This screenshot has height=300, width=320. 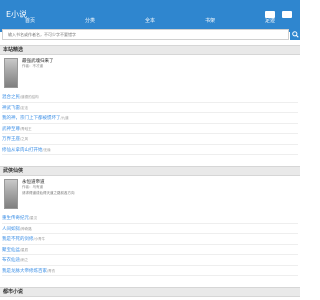 I want to click on search-icon, so click(x=295, y=34).